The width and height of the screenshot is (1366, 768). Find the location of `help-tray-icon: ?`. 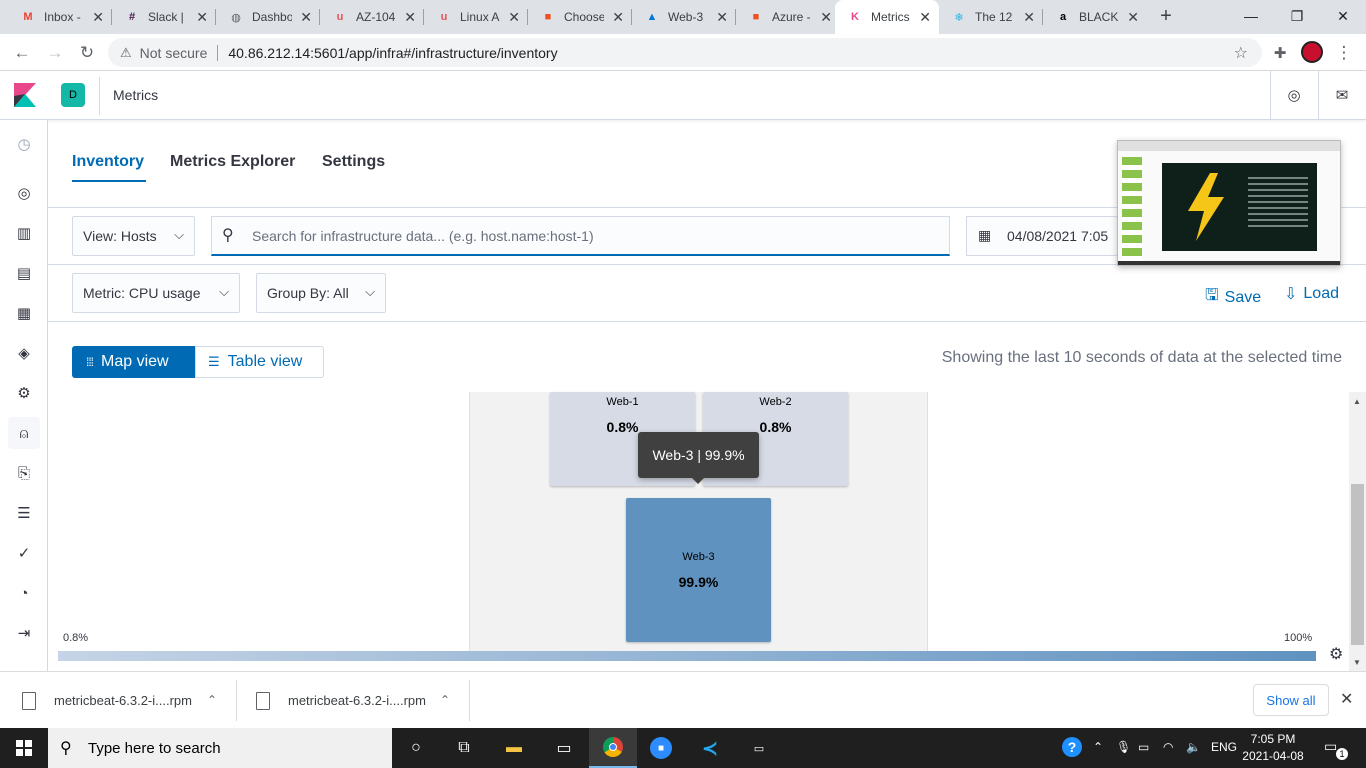

help-tray-icon: ? is located at coordinates (1072, 747).